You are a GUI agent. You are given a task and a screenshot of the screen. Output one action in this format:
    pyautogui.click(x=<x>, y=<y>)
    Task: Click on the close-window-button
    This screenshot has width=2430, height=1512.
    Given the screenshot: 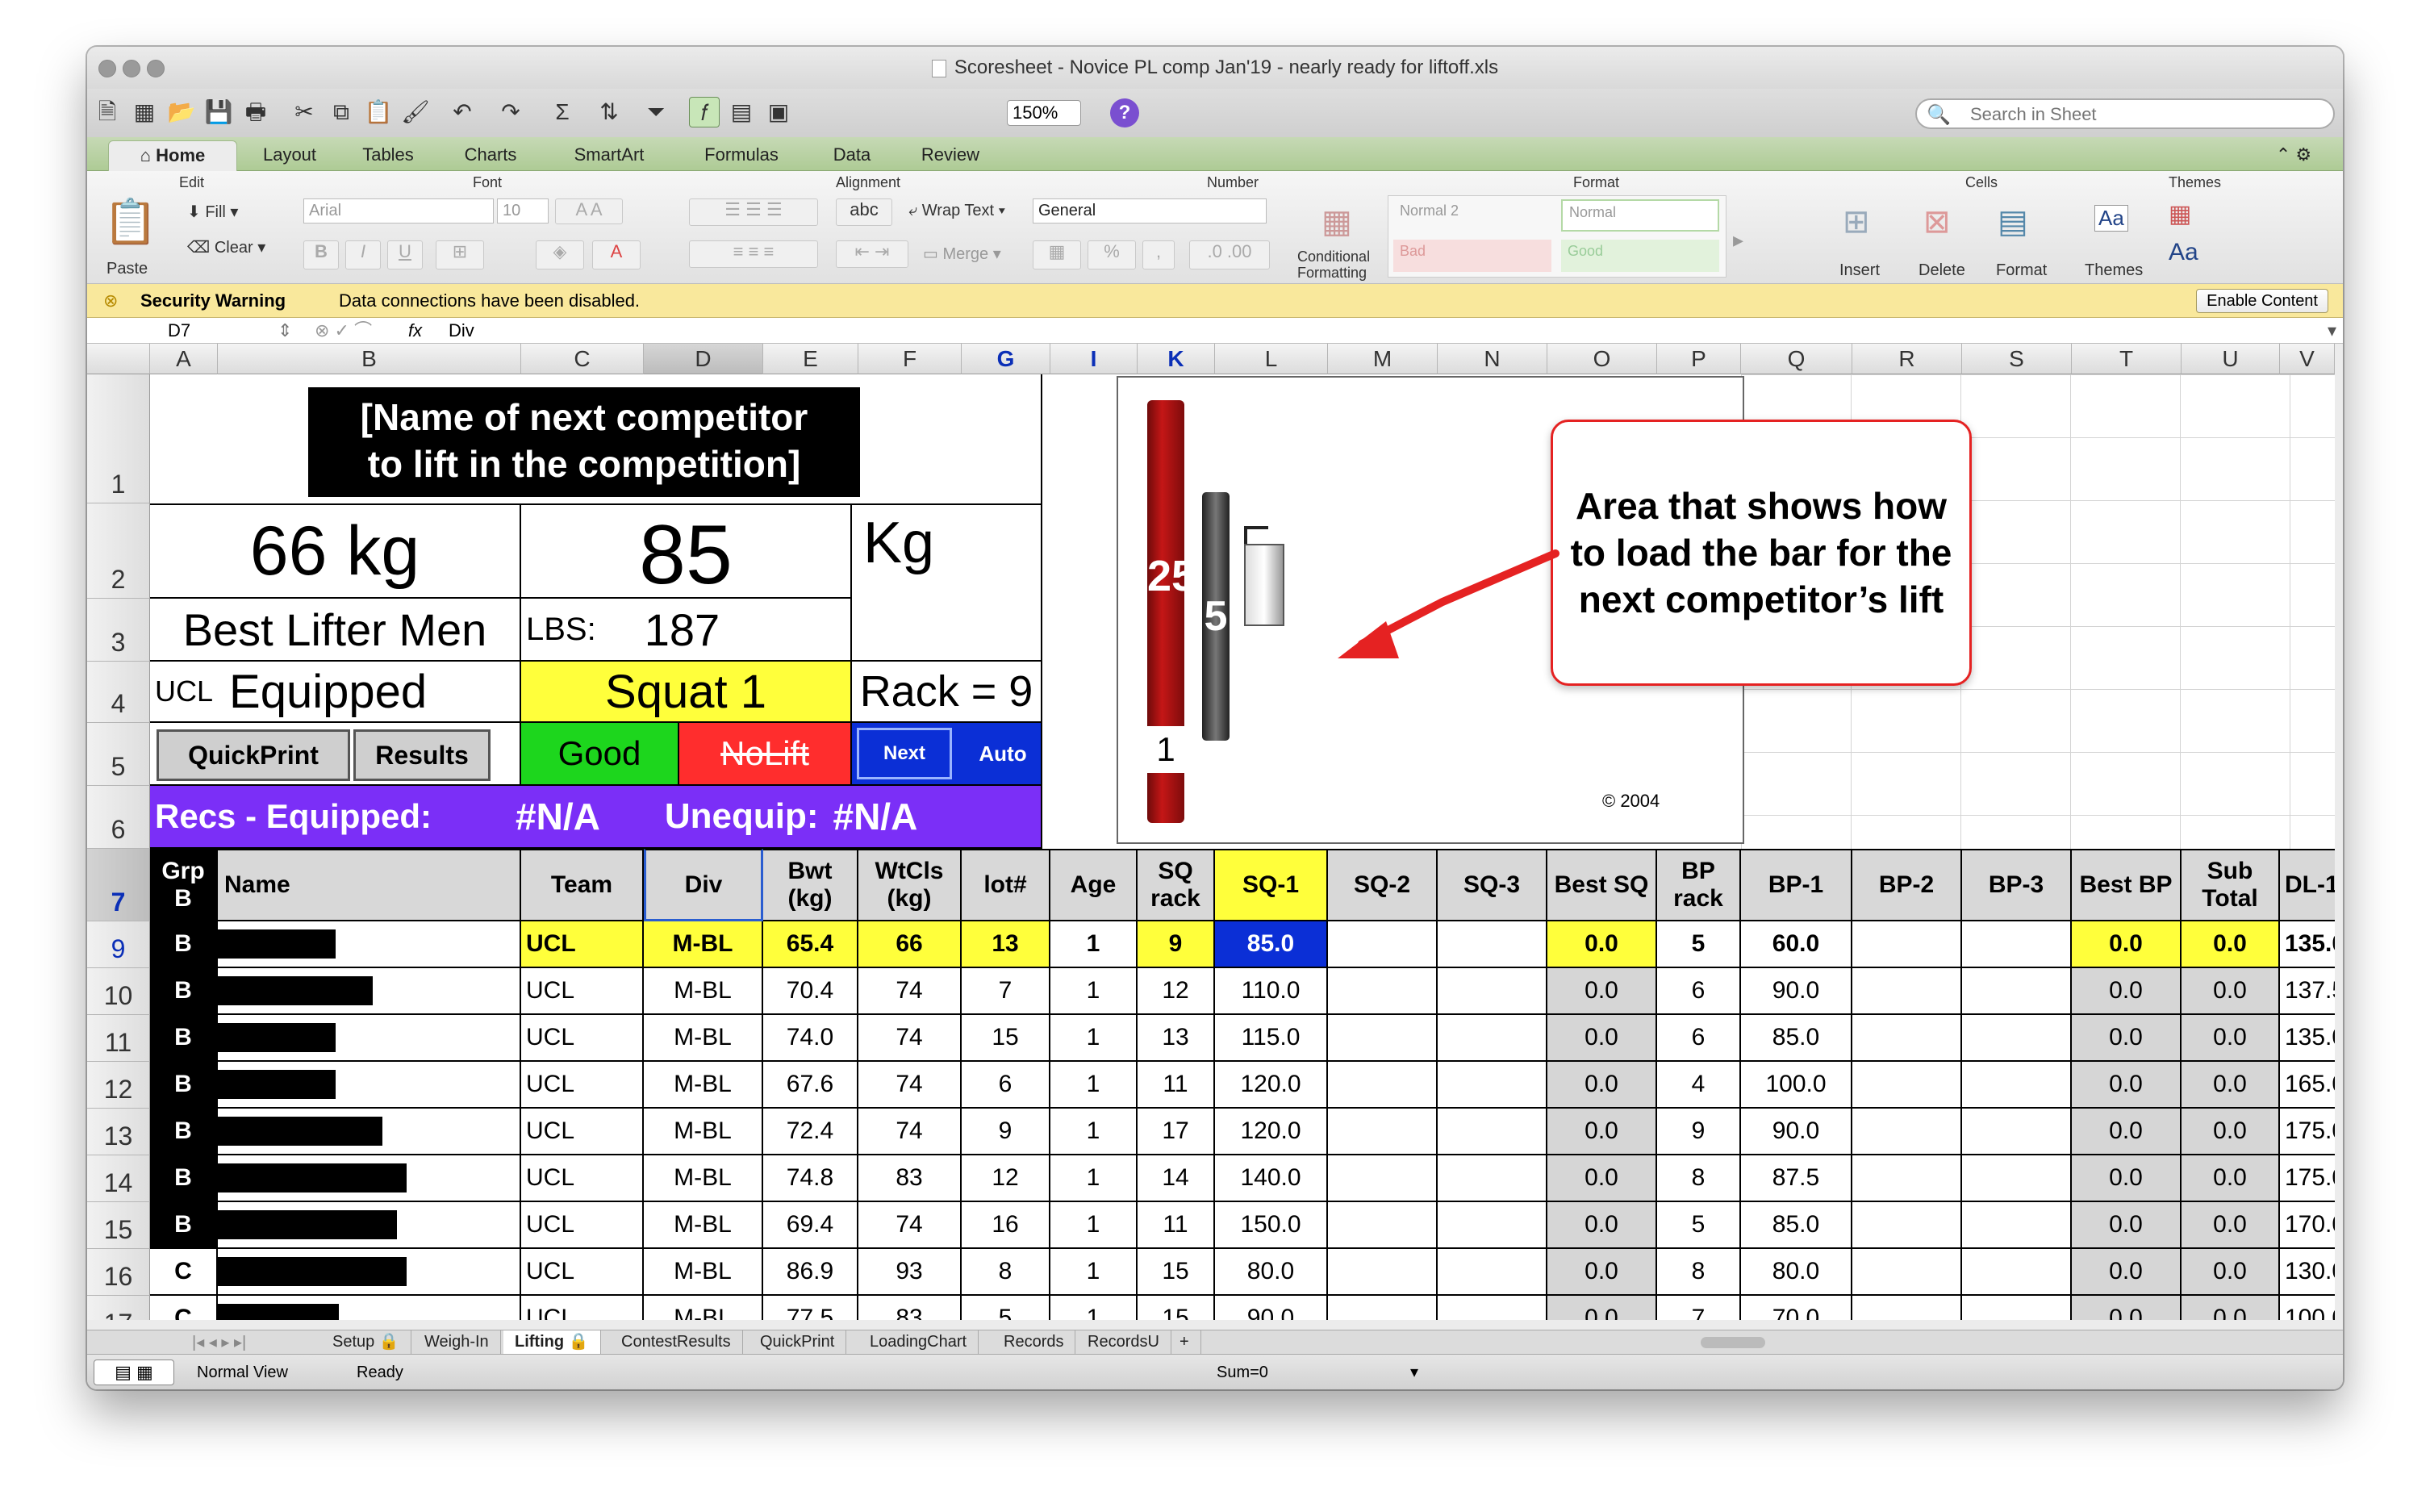 What is the action you would take?
    pyautogui.click(x=107, y=68)
    